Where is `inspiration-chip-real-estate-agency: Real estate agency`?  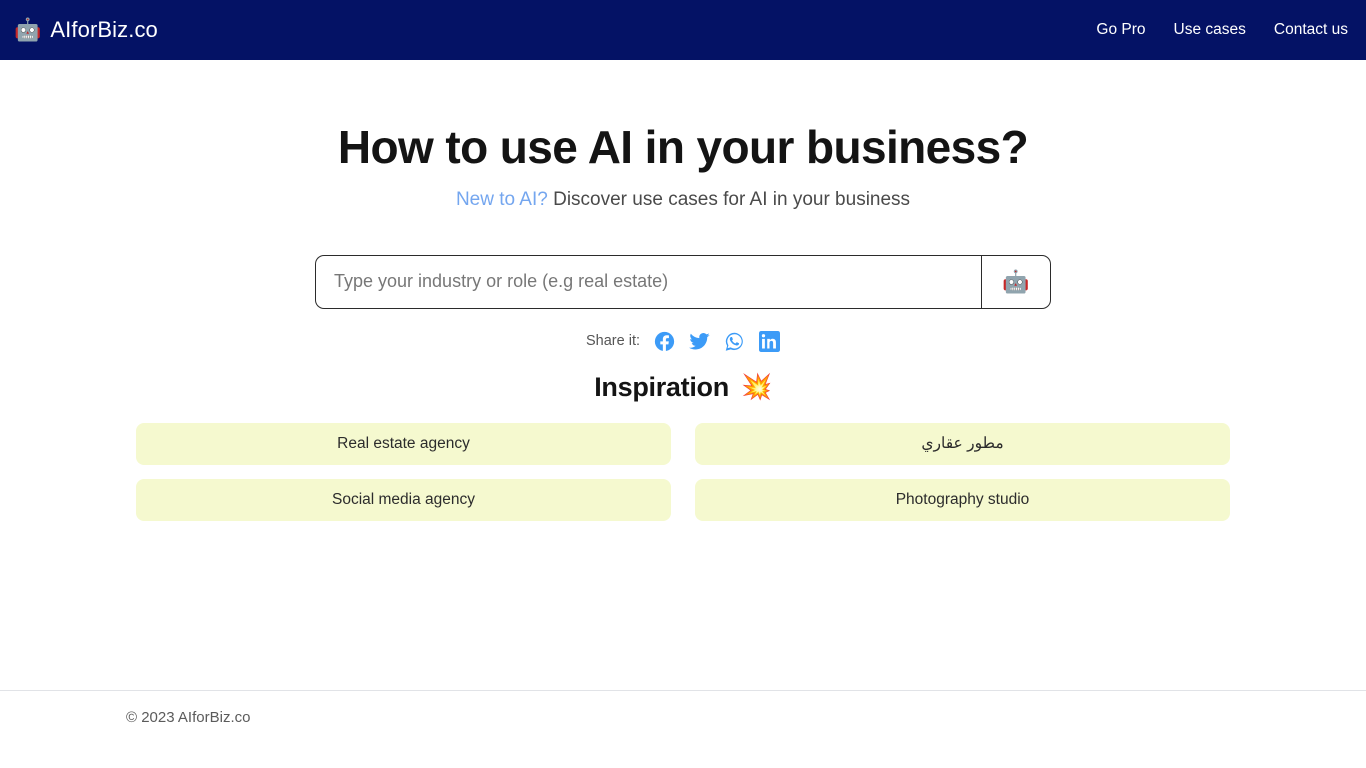
inspiration-chip-real-estate-agency: Real estate agency is located at coordinates (403, 443).